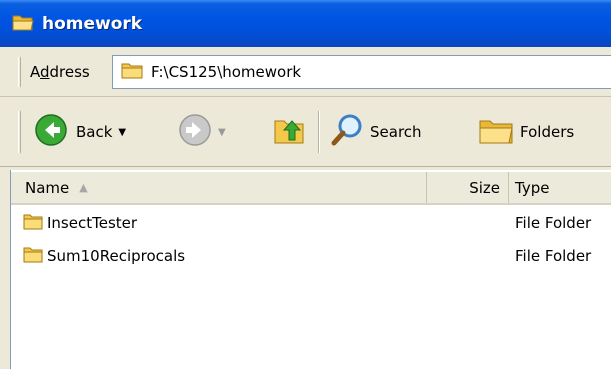 The image size is (611, 369). Describe the element at coordinates (60, 71) in the screenshot. I see `address-label: Address` at that location.